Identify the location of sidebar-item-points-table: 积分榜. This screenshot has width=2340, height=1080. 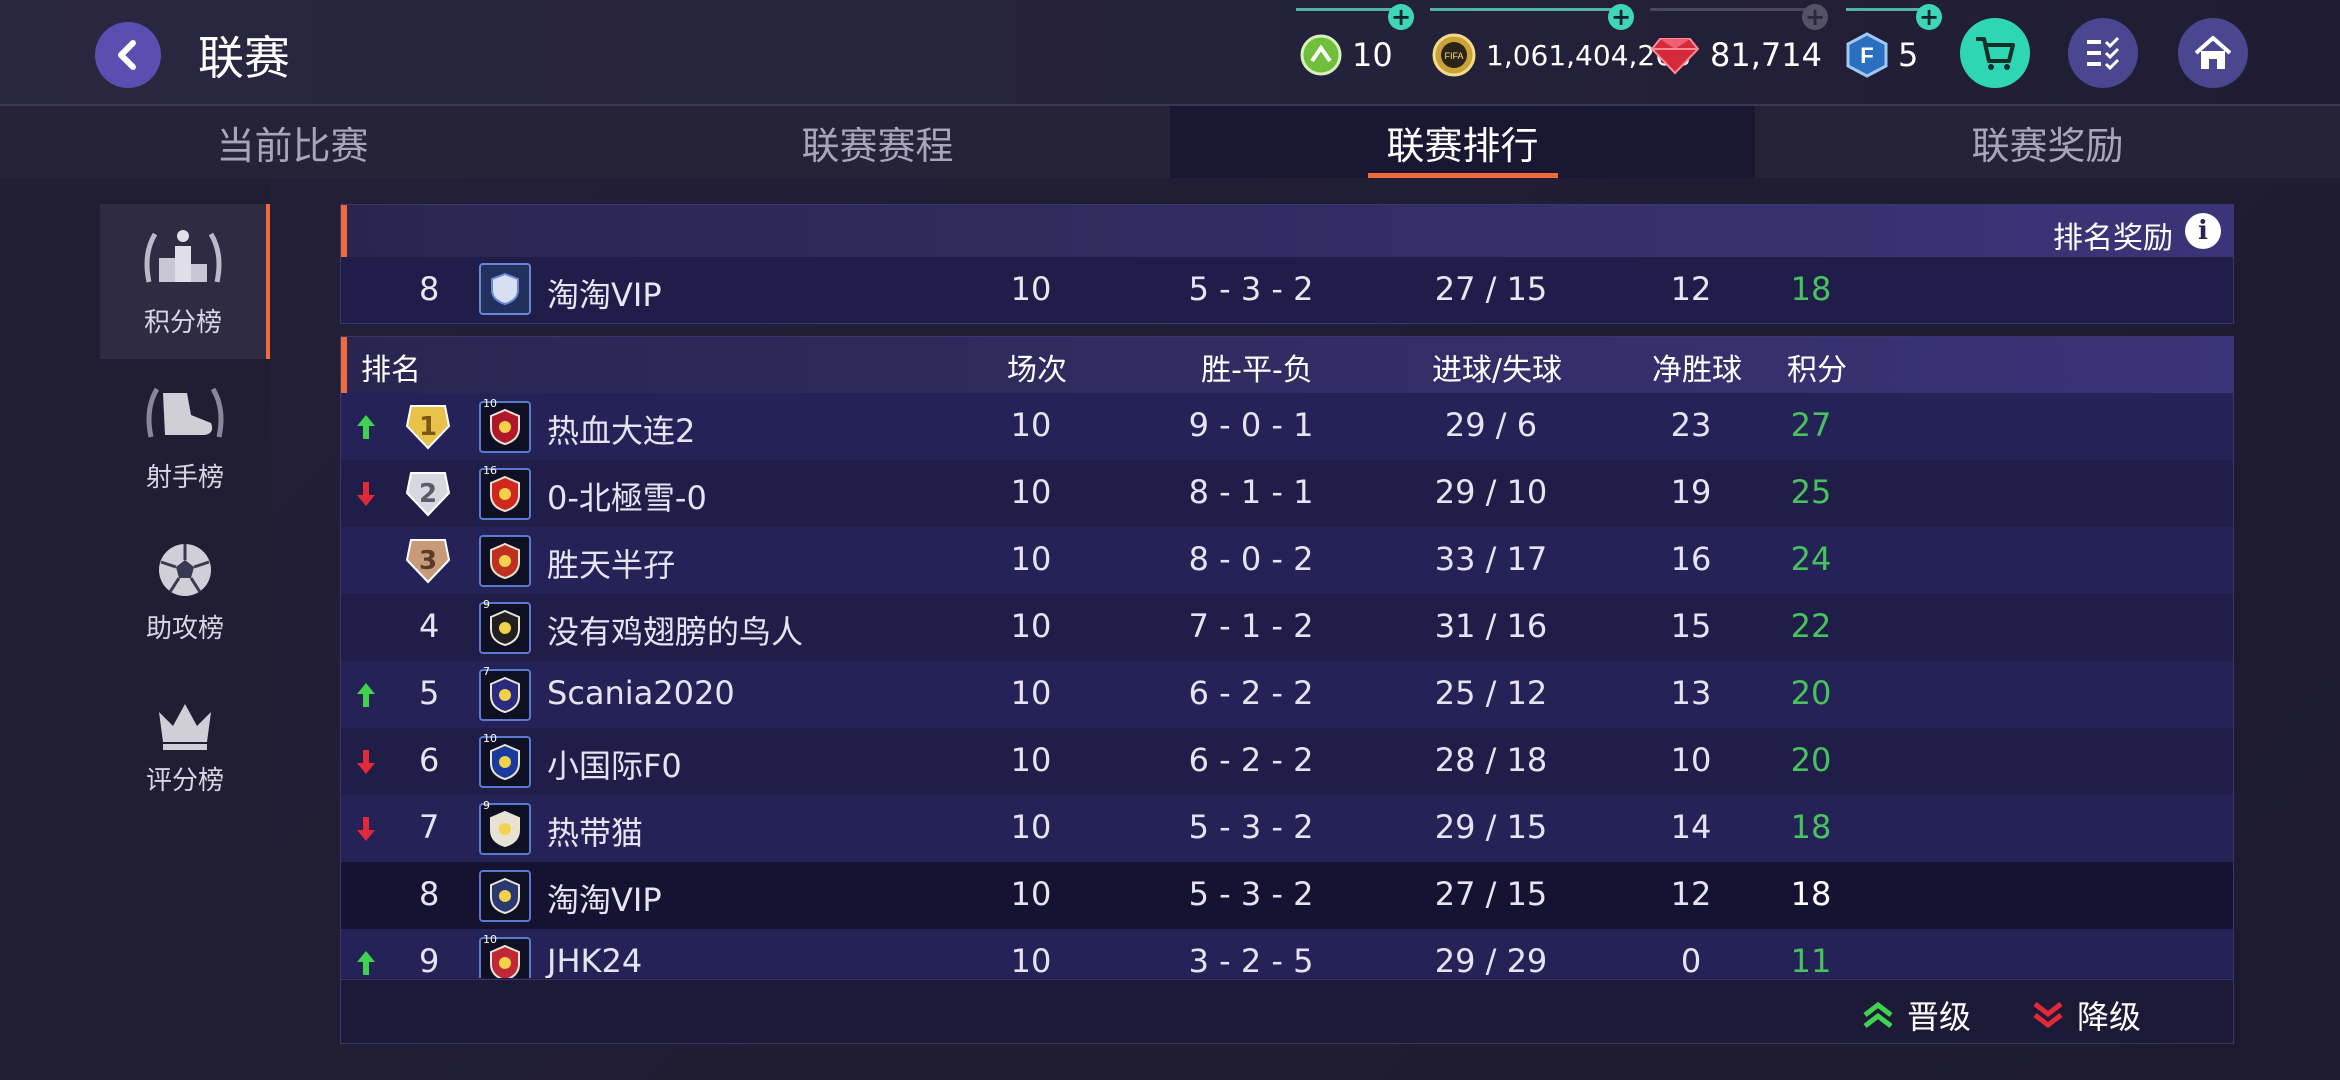
(185, 281).